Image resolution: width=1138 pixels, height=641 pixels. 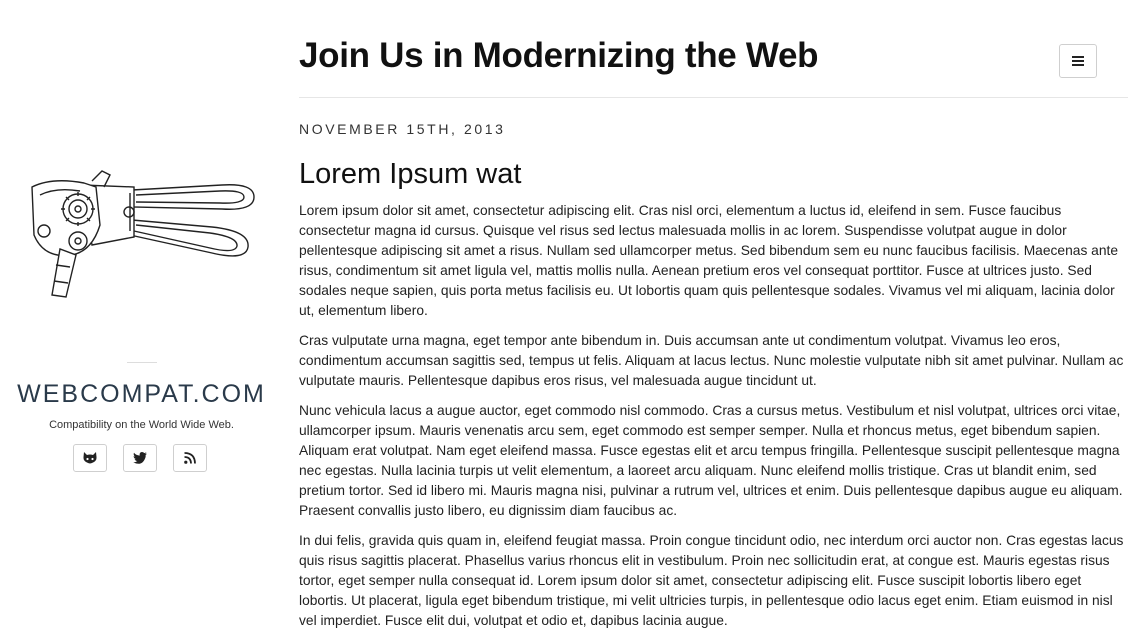 I want to click on github-button, so click(x=90, y=458).